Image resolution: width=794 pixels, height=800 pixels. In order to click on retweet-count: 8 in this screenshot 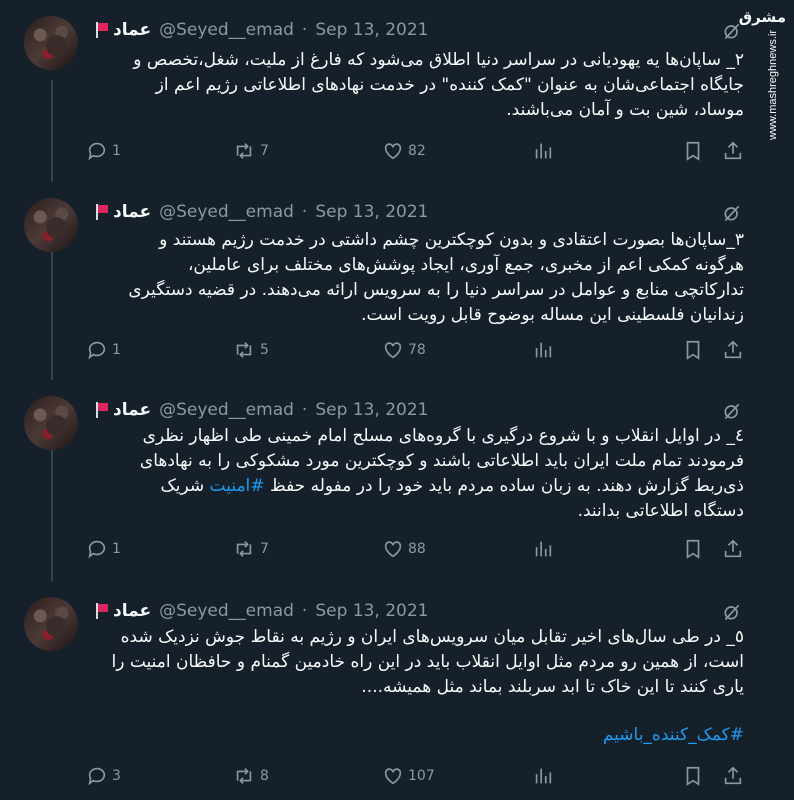, I will do `click(264, 776)`.